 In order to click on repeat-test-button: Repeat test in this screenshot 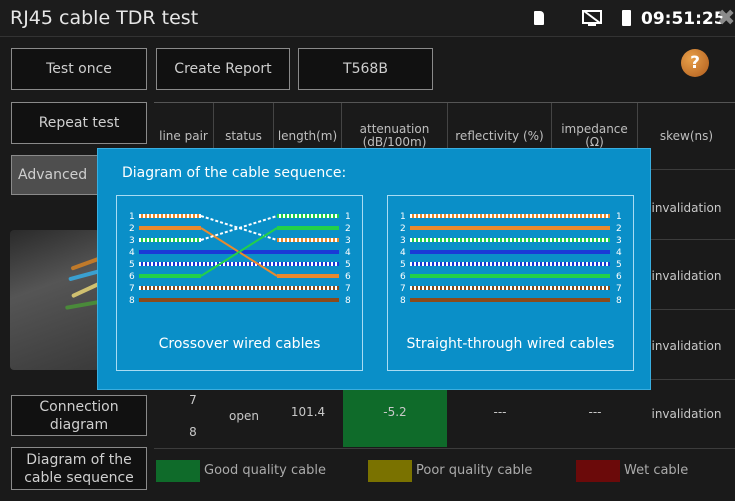, I will do `click(79, 123)`.